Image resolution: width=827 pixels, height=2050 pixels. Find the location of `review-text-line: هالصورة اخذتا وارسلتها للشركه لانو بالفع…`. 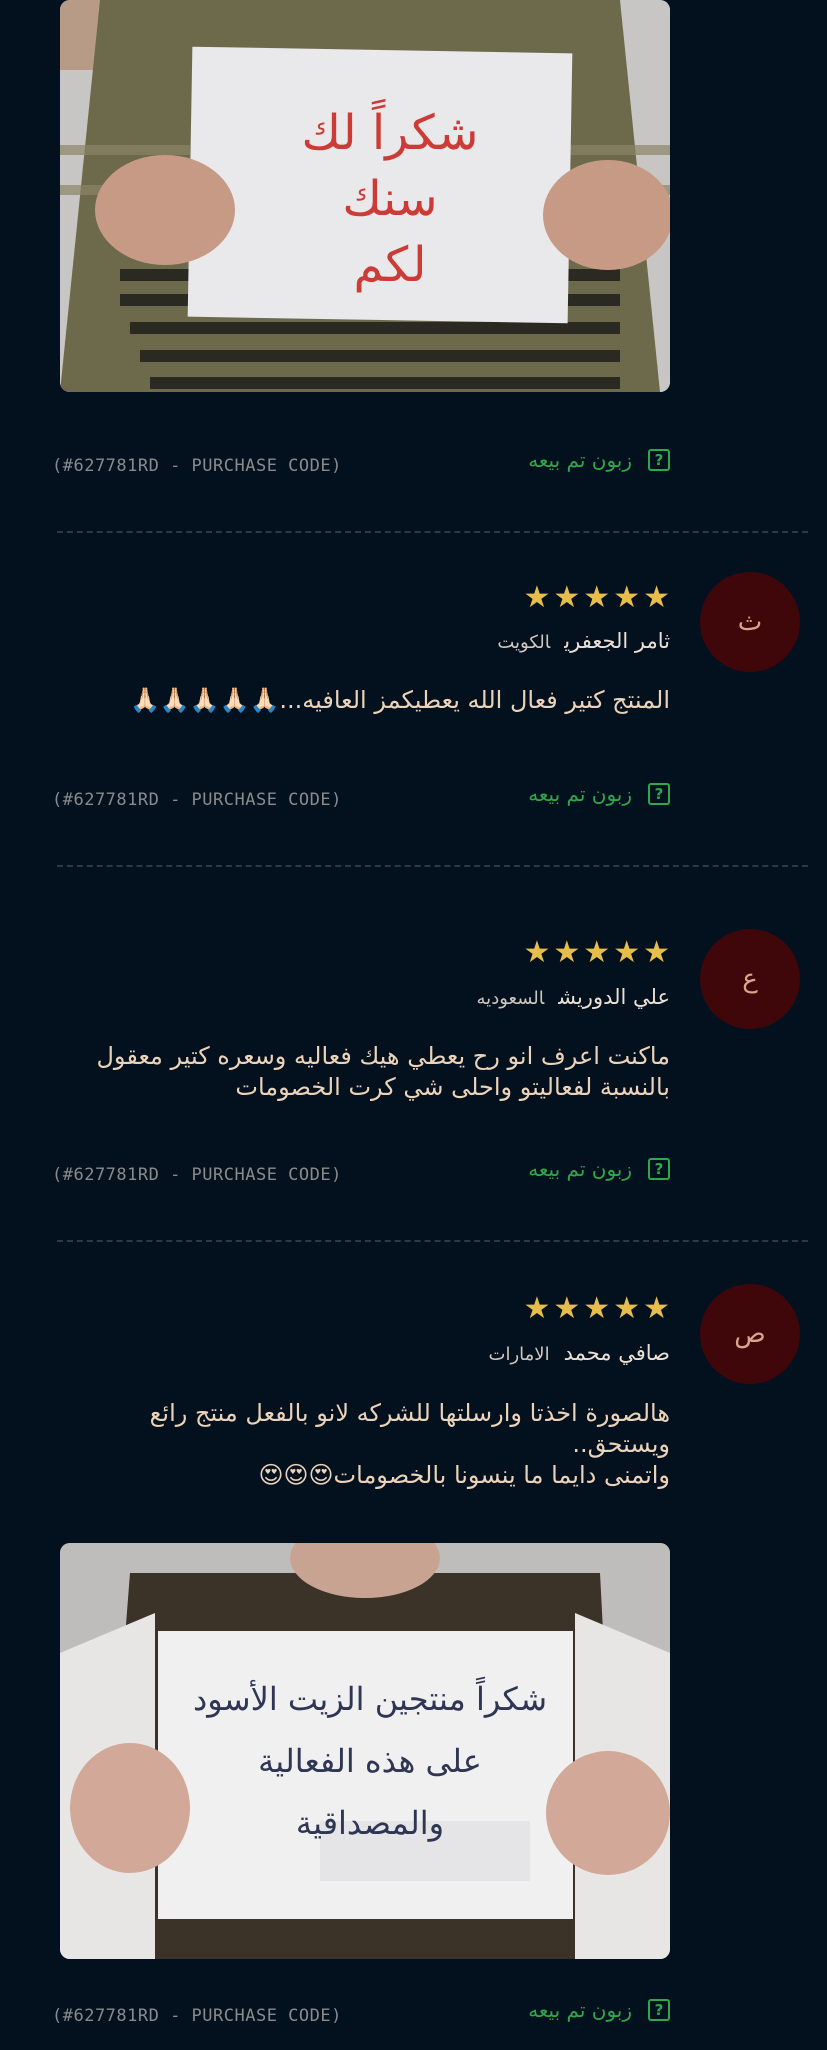

review-text-line: هالصورة اخذتا وارسلتها للشركه لانو بالفع… is located at coordinates (409, 1428).